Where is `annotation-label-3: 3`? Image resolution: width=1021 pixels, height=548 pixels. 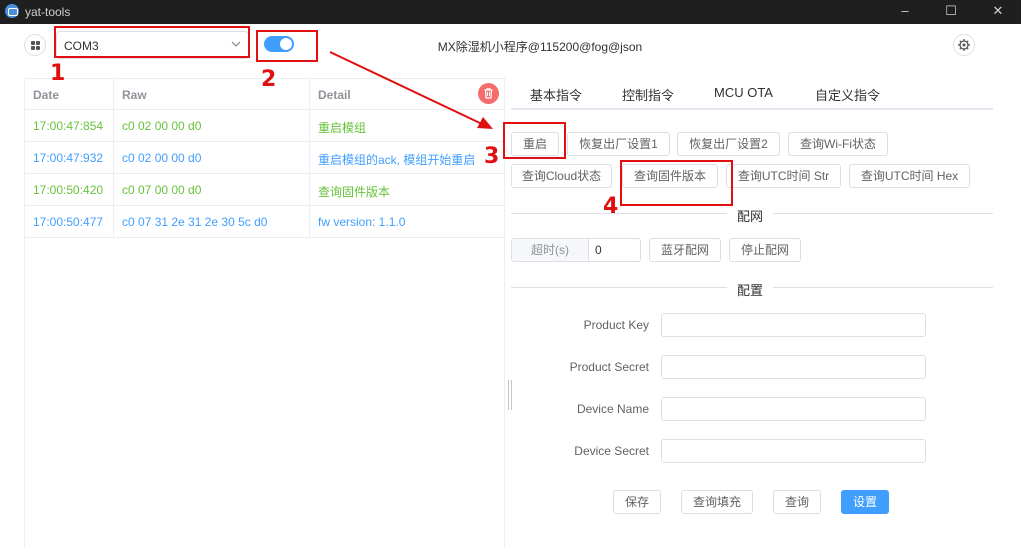
annotation-label-3: 3 is located at coordinates (492, 156).